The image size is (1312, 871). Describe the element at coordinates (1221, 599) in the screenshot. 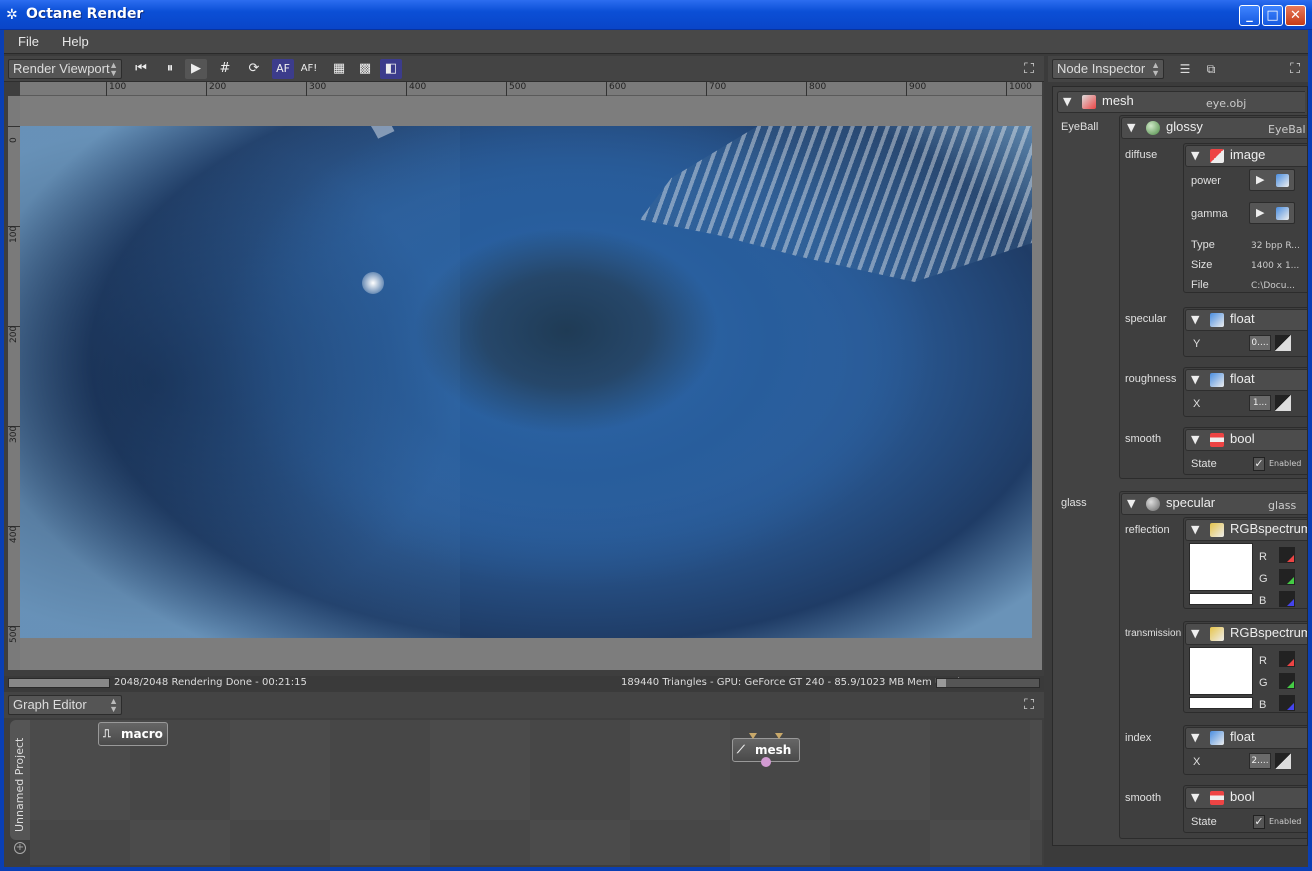

I see `reflection-color-bar` at that location.